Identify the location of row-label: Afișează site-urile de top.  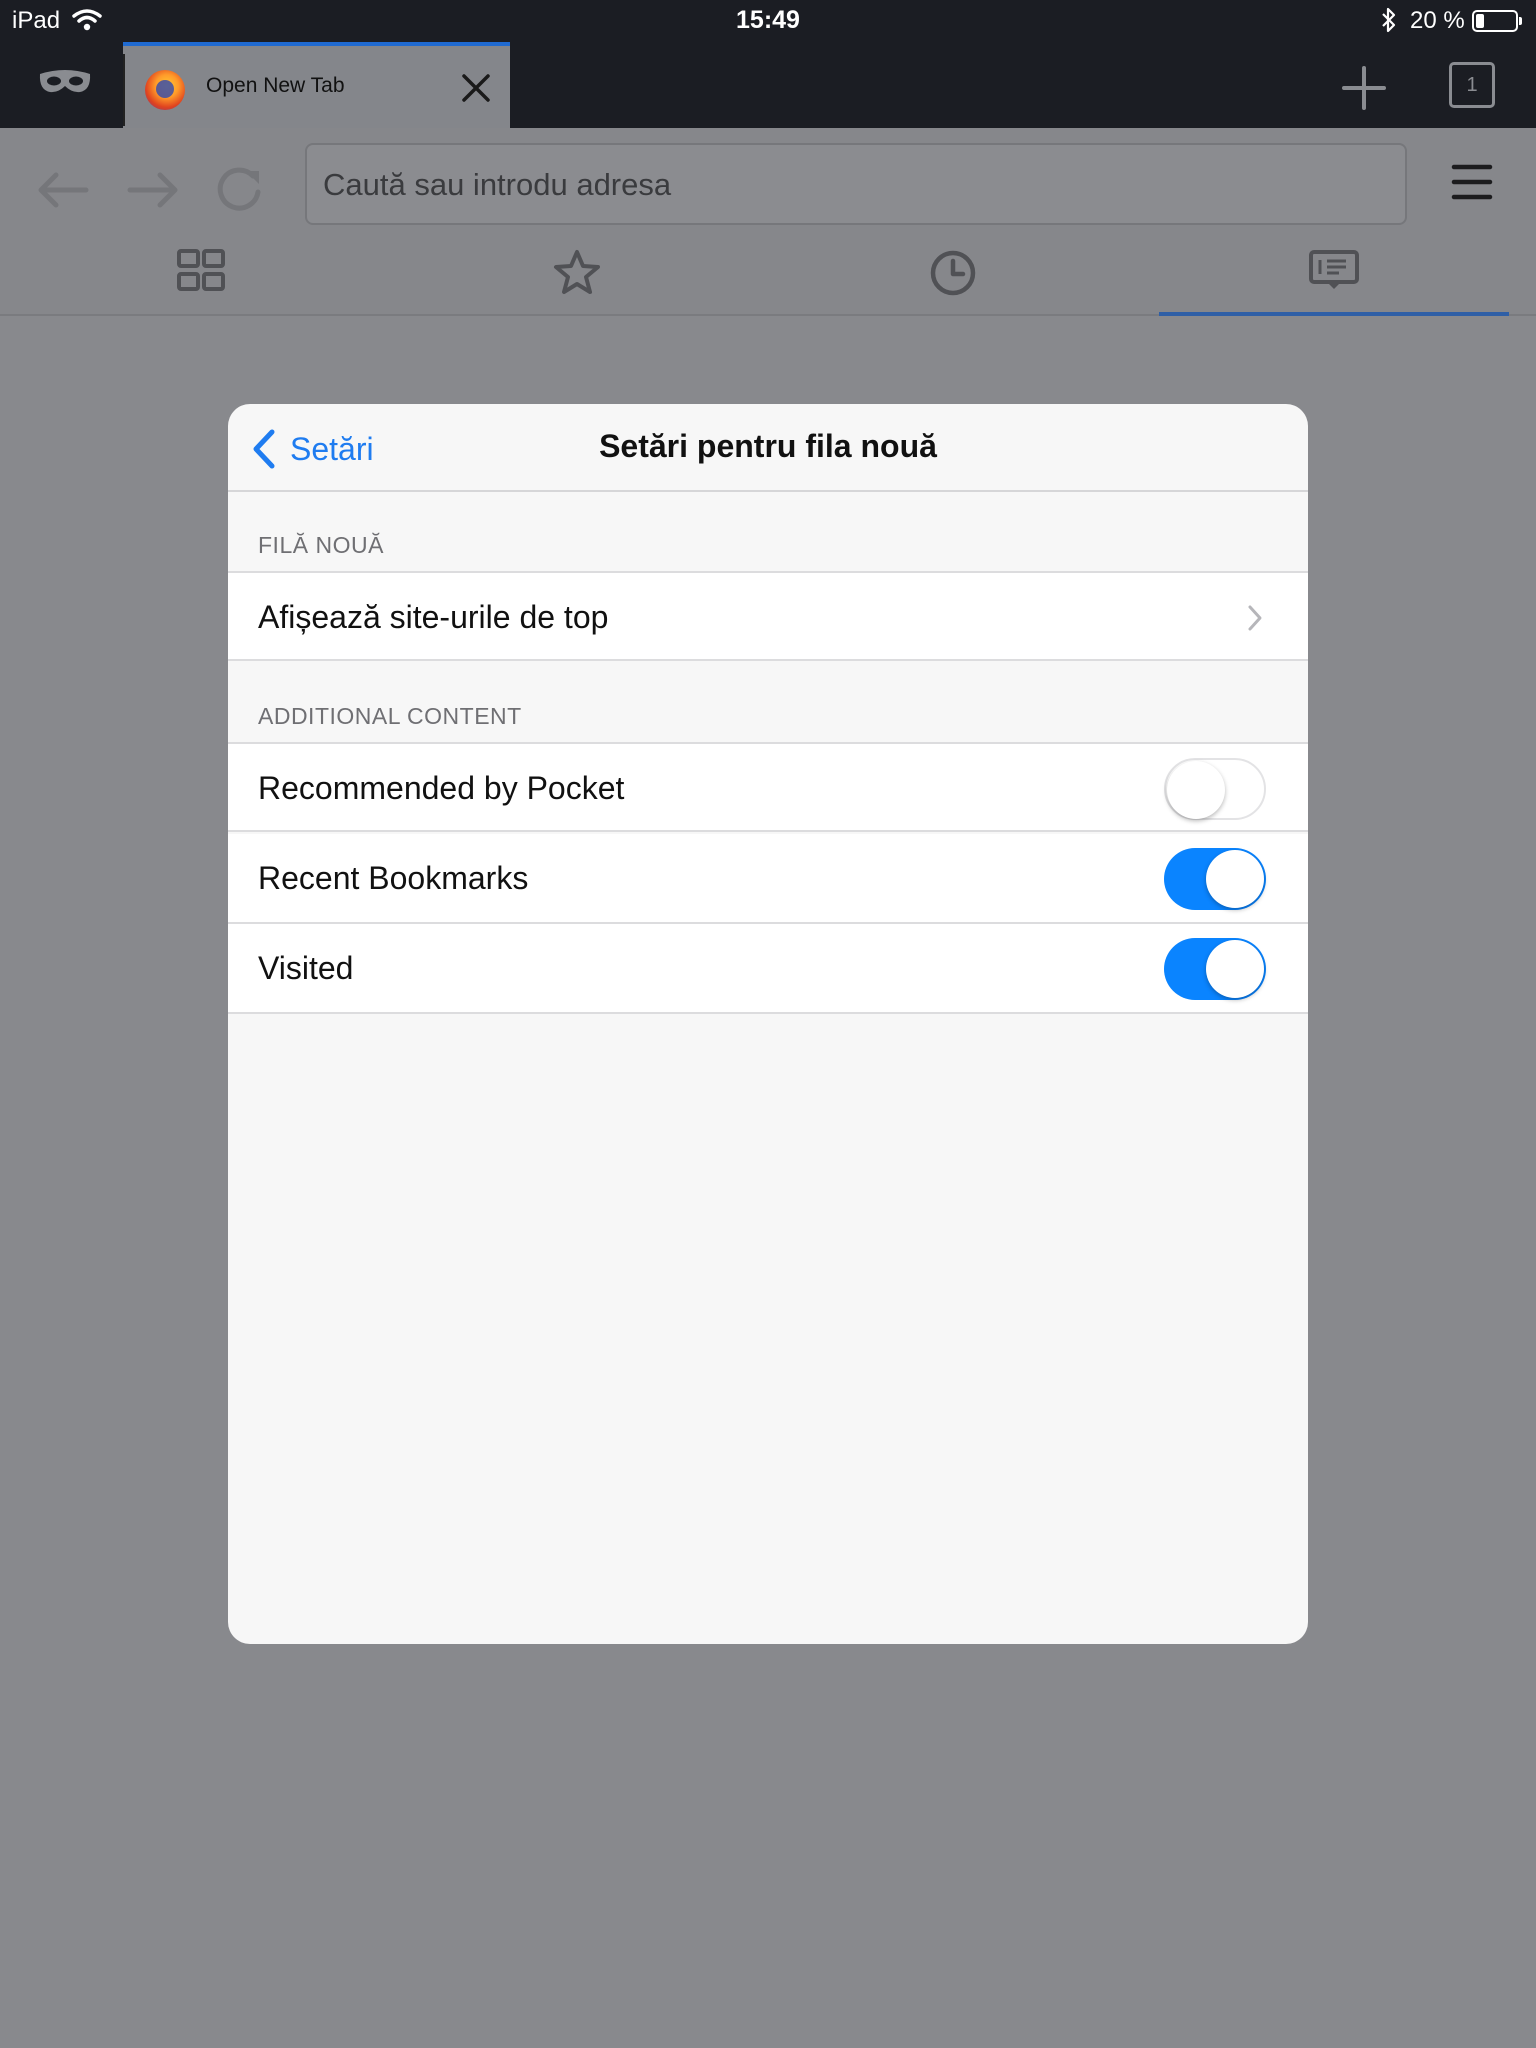
(433, 617).